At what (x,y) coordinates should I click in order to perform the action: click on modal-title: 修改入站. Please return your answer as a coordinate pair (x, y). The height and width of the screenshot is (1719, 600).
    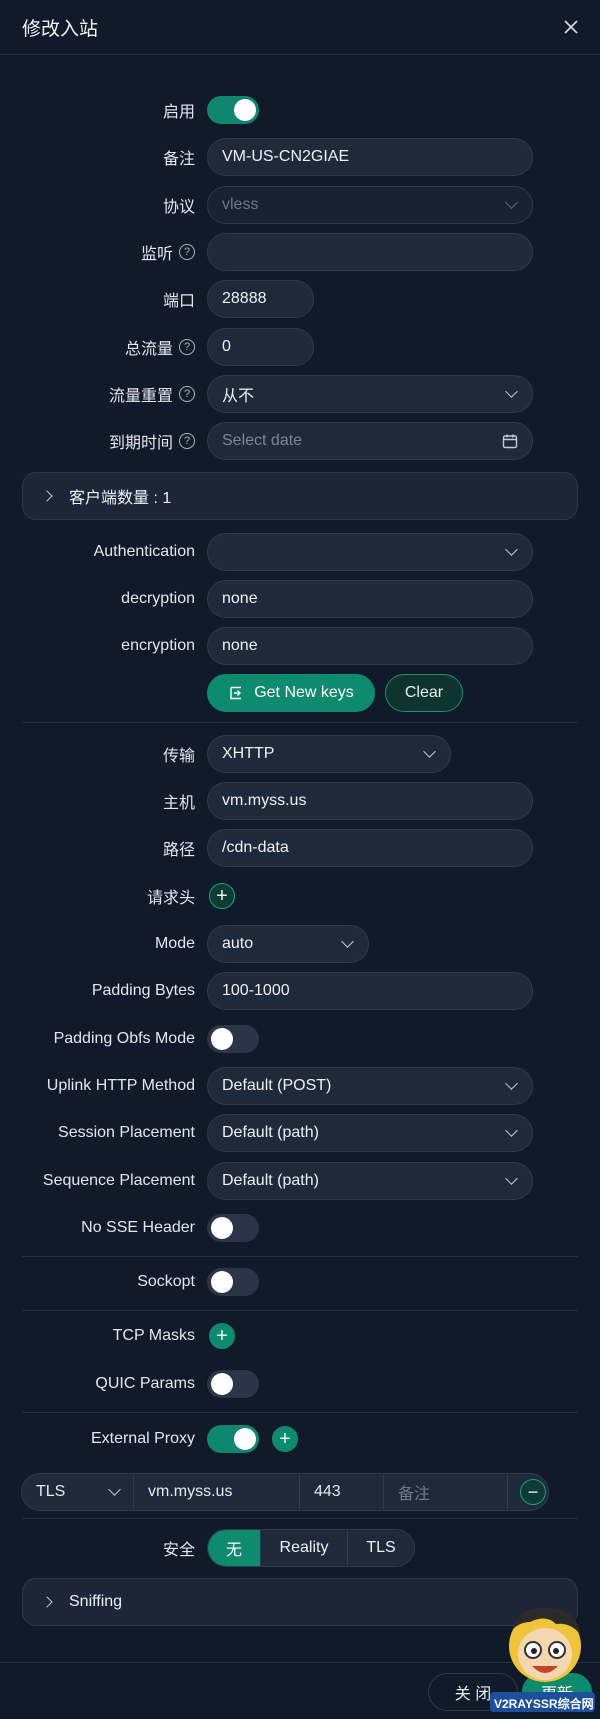
    Looking at the image, I should click on (60, 29).